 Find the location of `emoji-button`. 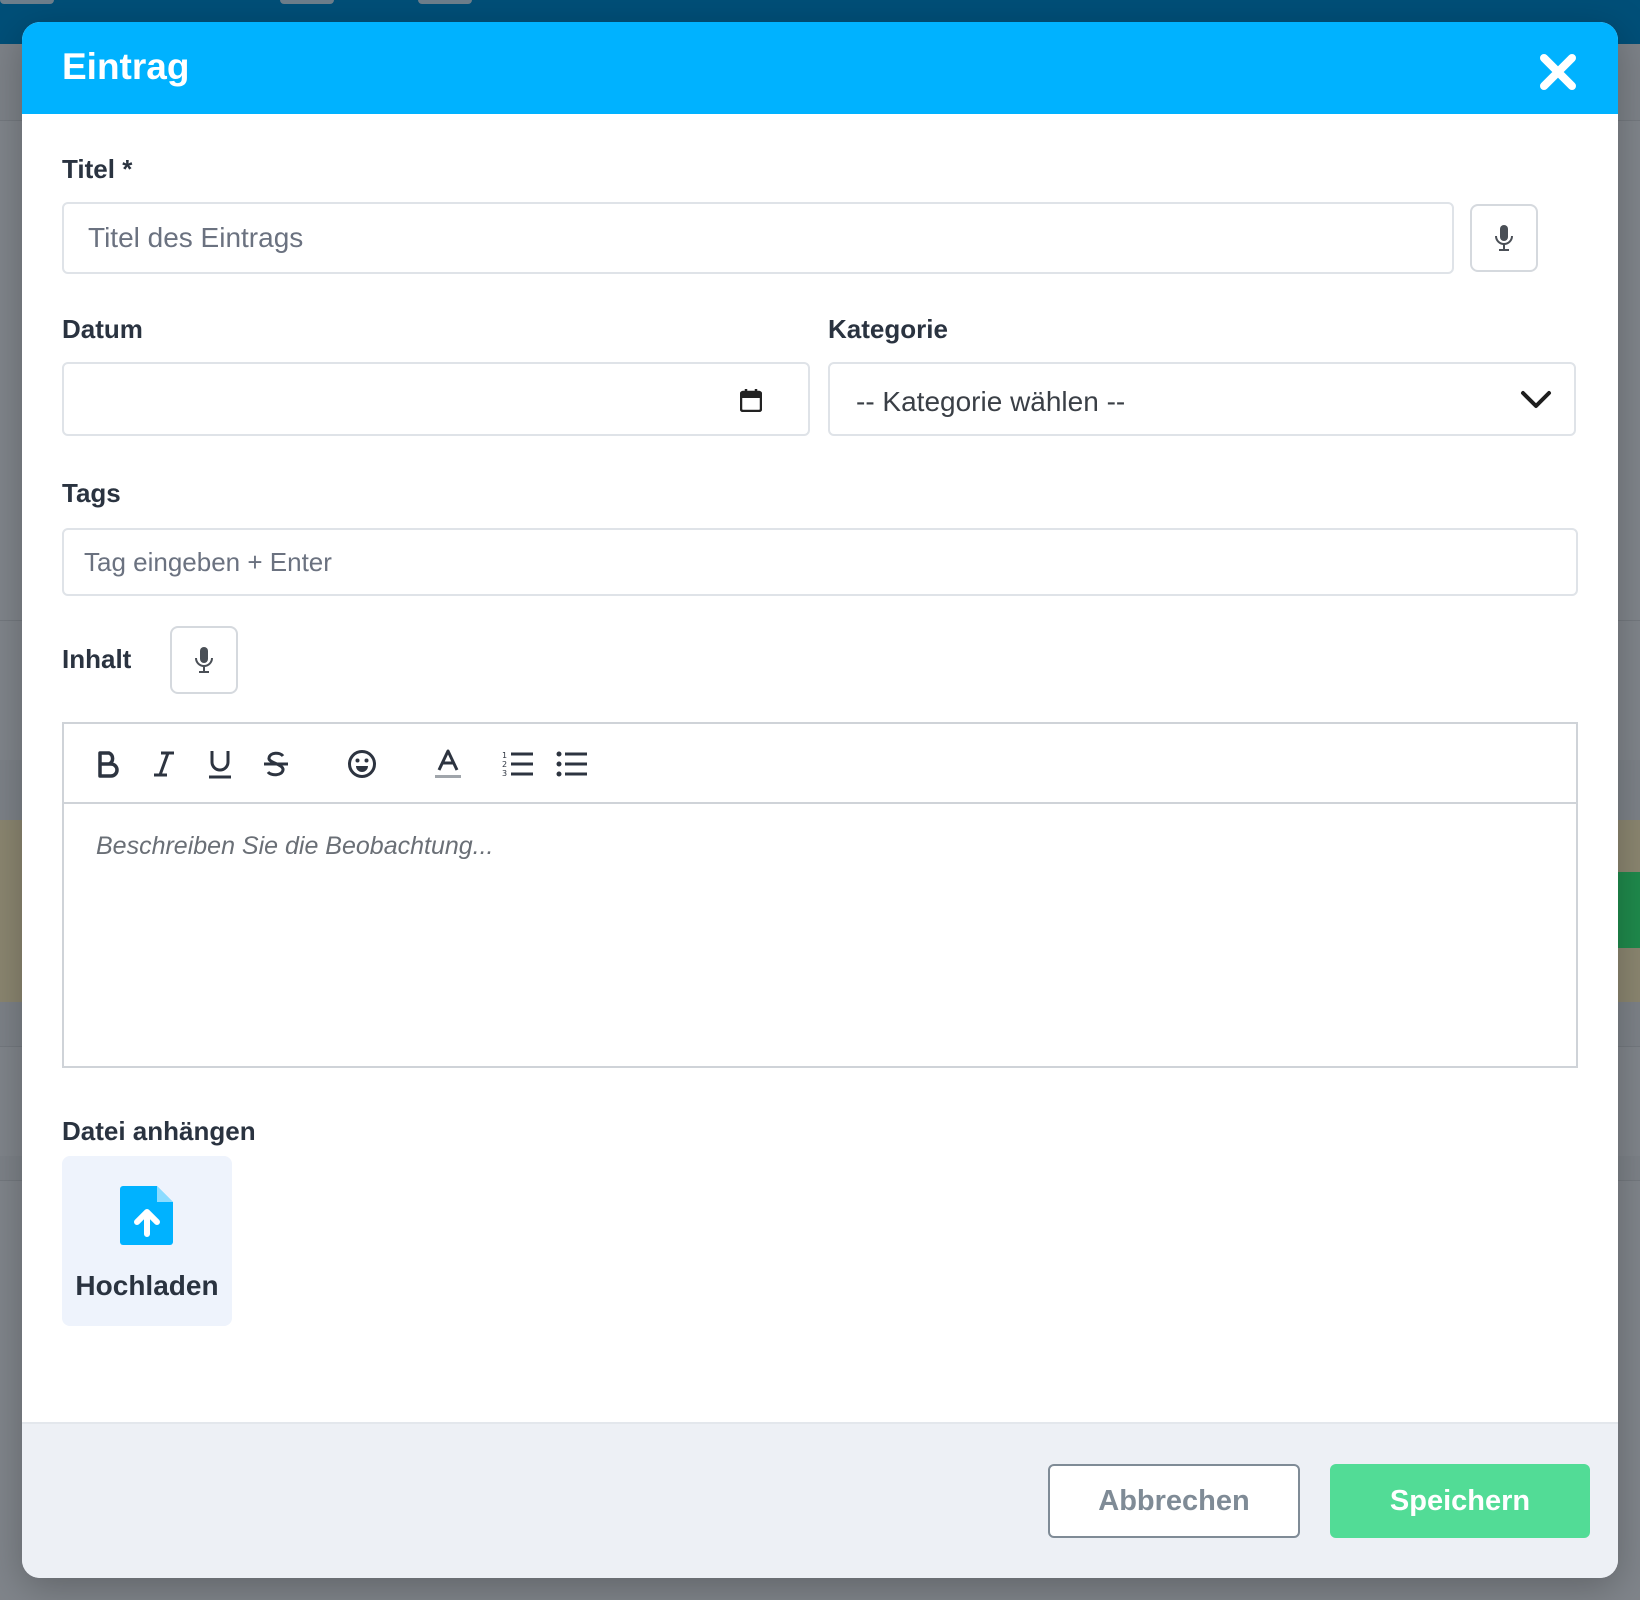

emoji-button is located at coordinates (362, 764).